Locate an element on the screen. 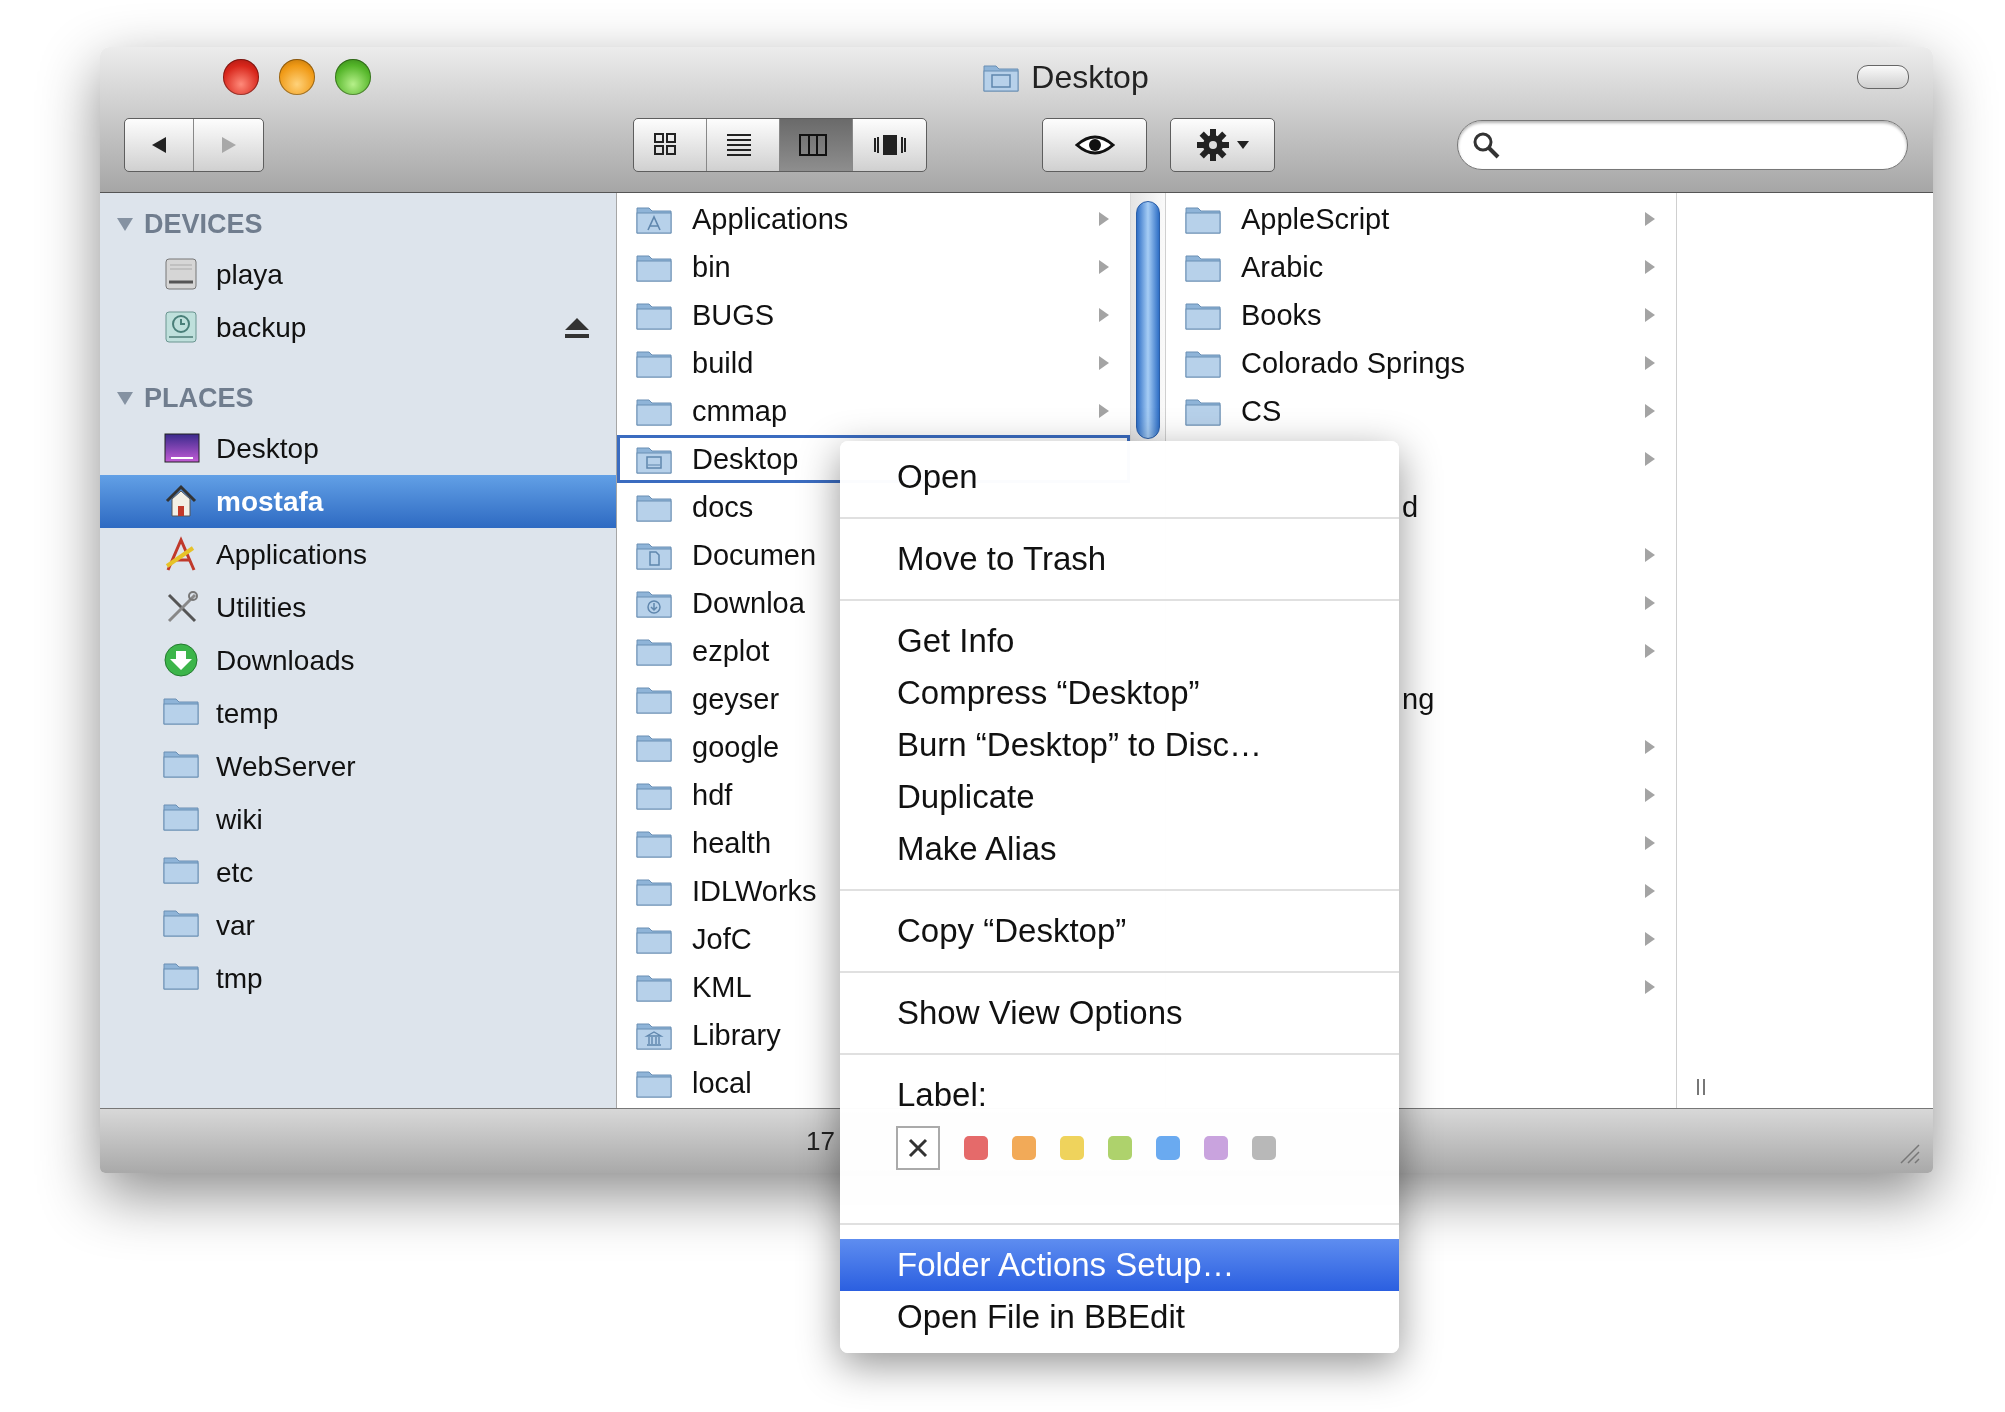 Image resolution: width=2005 pixels, height=1412 pixels. file-name: d is located at coordinates (1410, 507).